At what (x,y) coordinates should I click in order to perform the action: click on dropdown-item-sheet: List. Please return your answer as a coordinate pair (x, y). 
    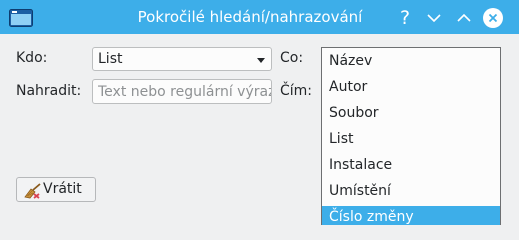
    Looking at the image, I should click on (411, 139).